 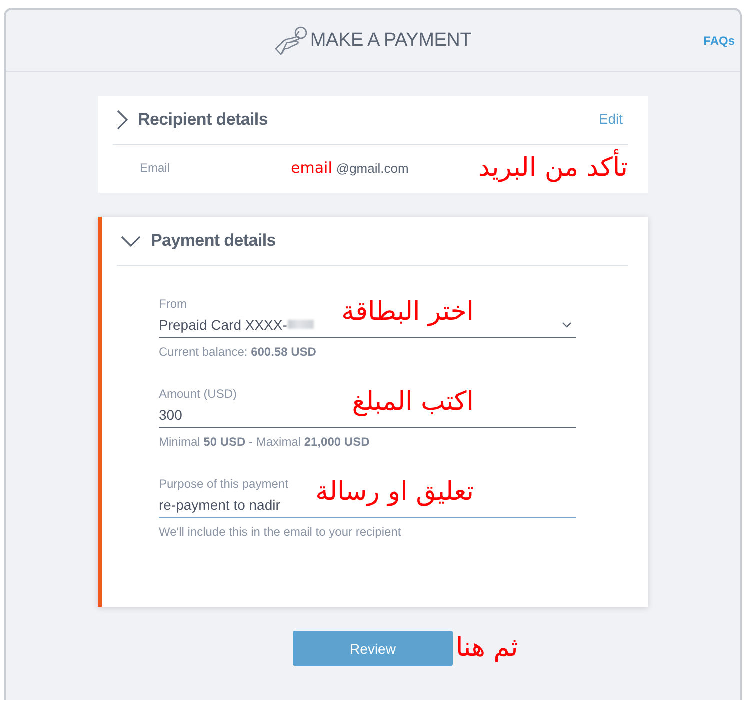 I want to click on field-label: Amount (USD), so click(x=198, y=394).